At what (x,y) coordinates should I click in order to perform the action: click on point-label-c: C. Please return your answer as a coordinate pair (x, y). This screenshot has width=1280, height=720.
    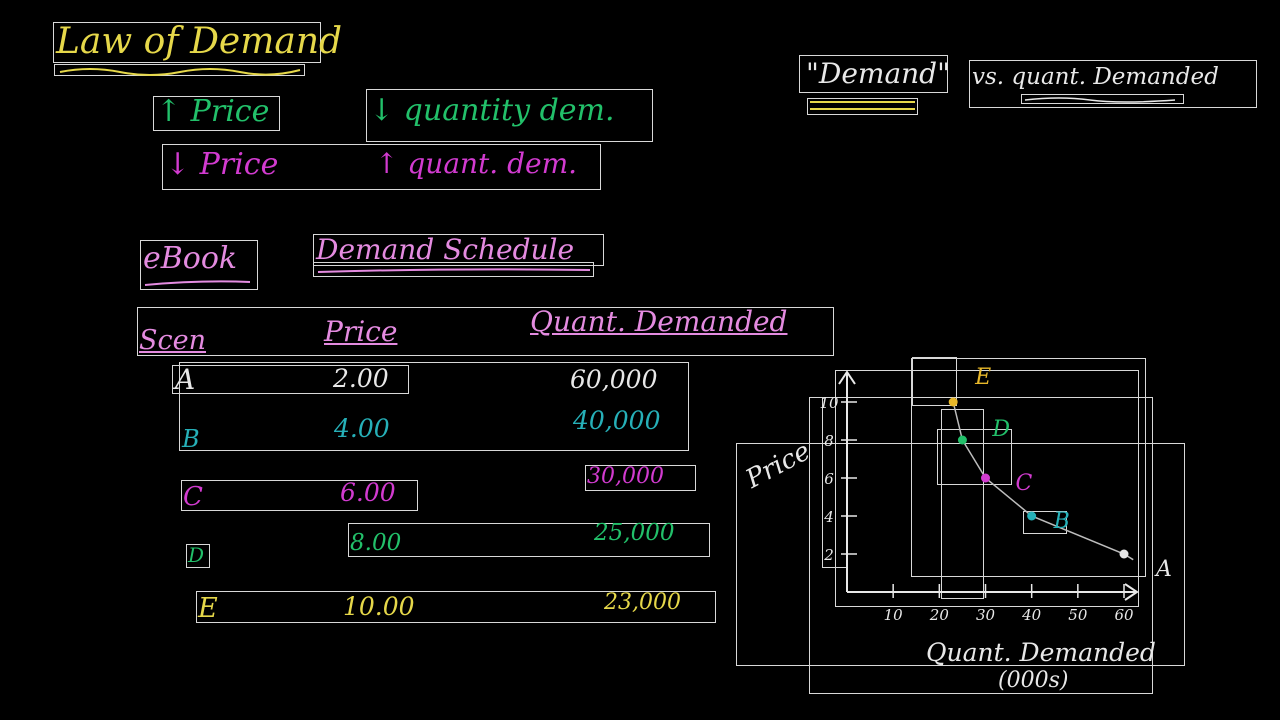
    Looking at the image, I should click on (1024, 483).